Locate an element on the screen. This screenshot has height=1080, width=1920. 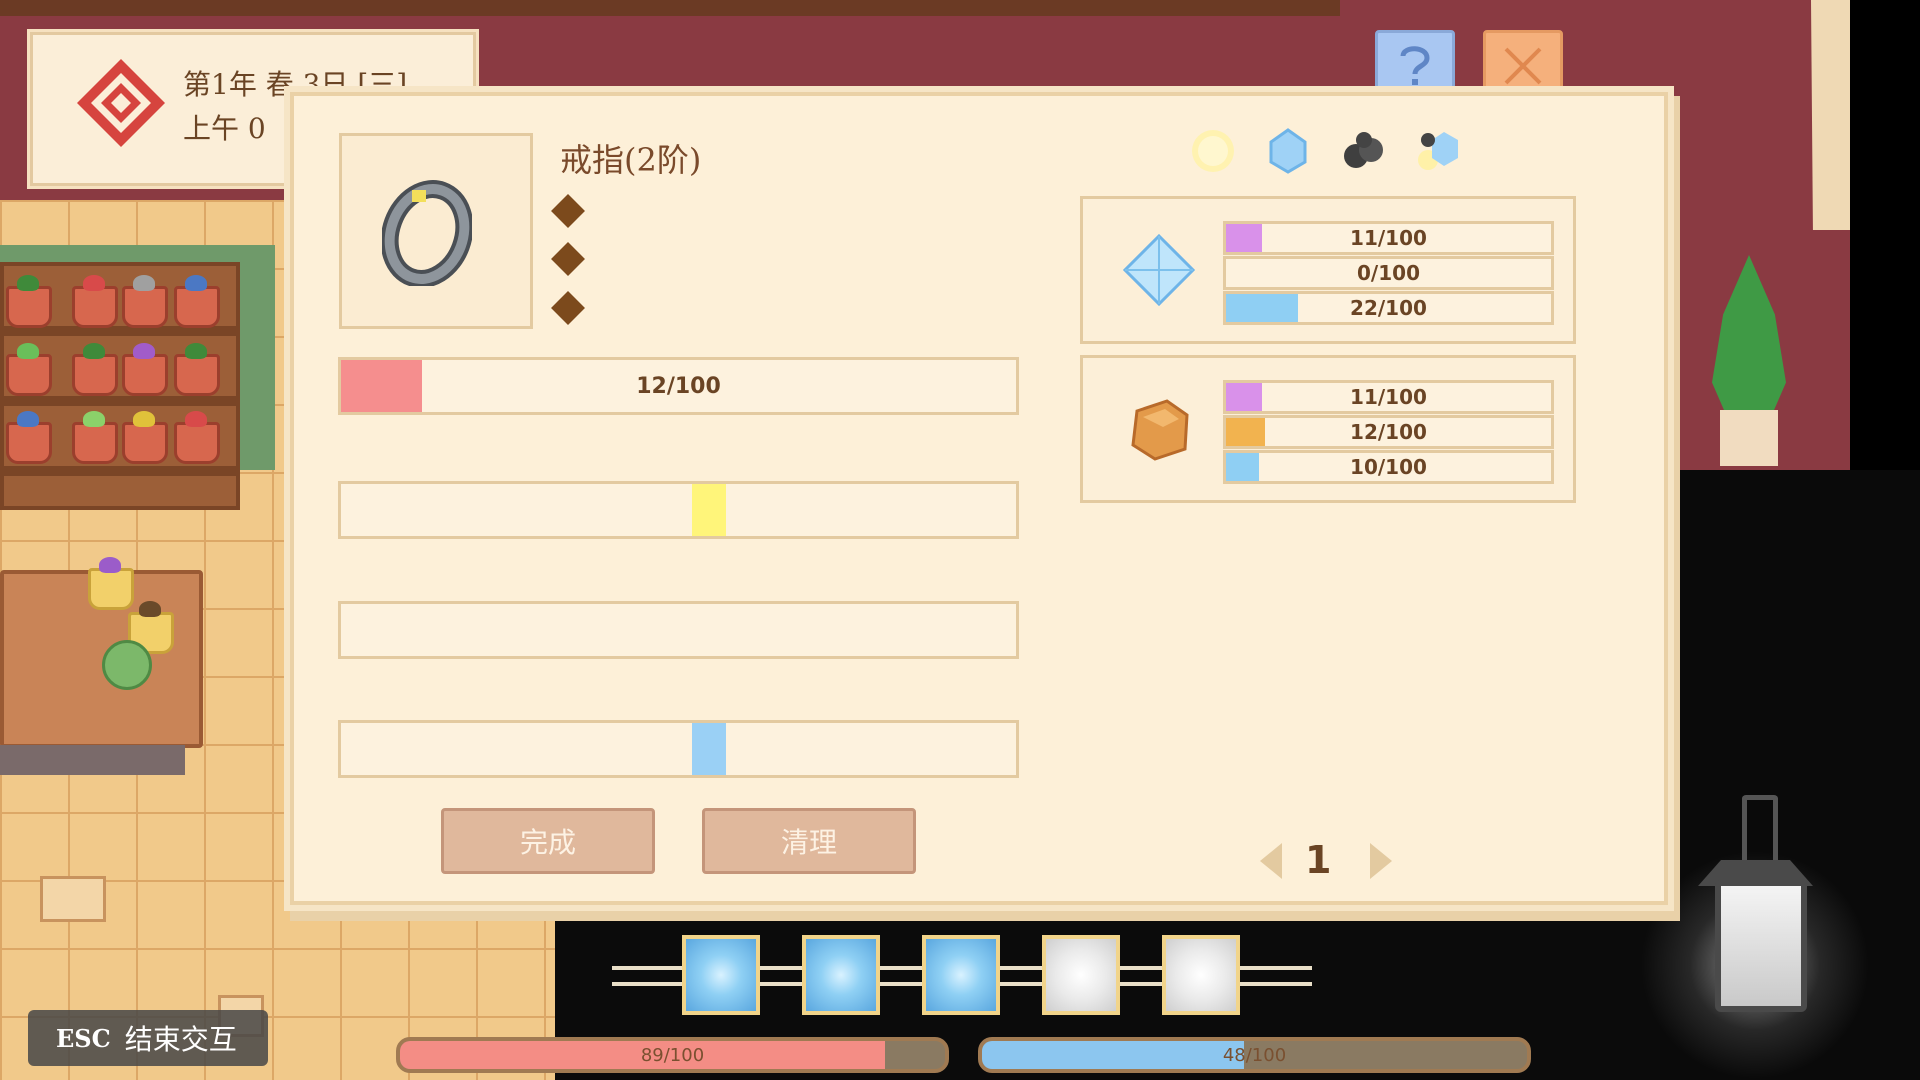
lantern-icon is located at coordinates (1761, 946).